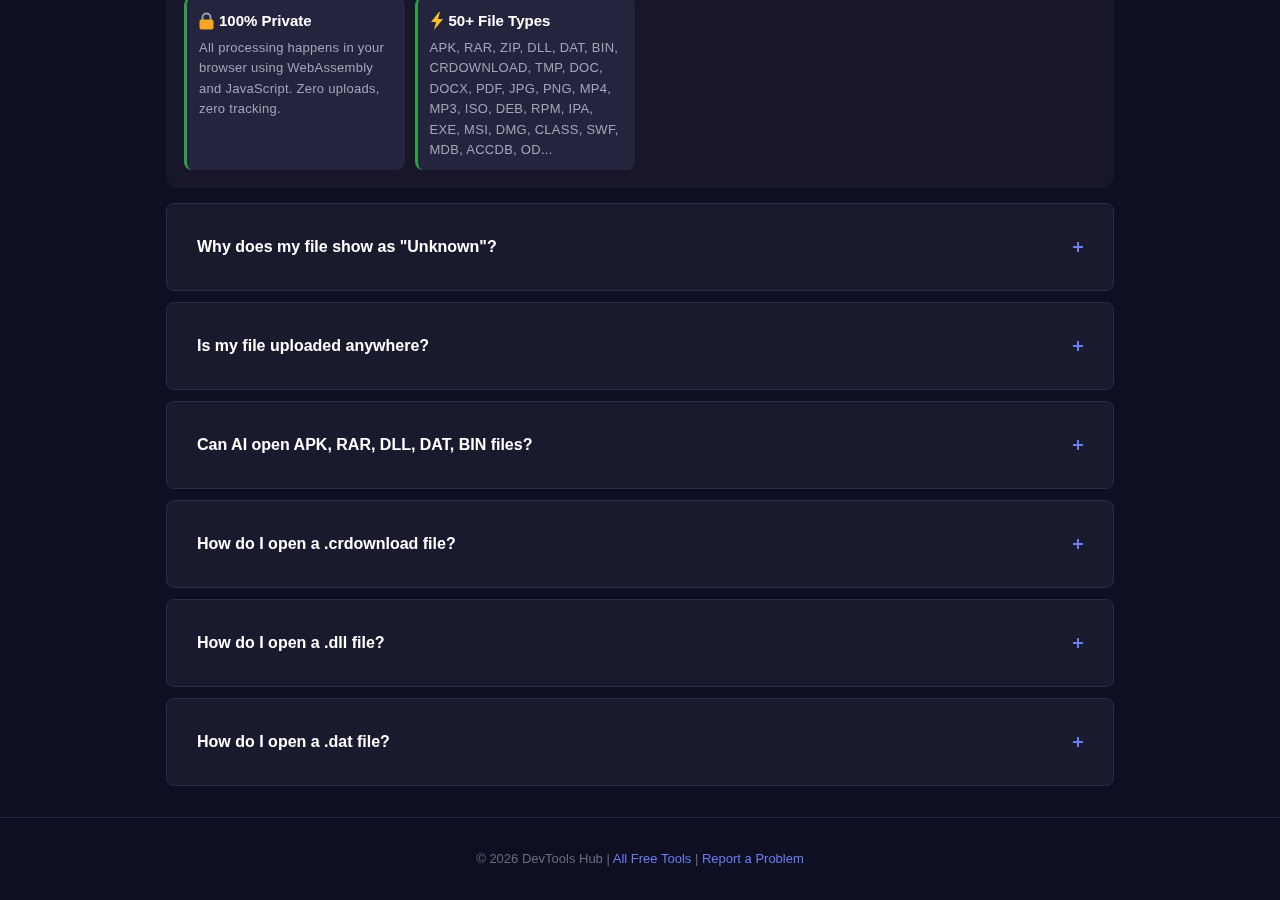 The width and height of the screenshot is (1280, 900). I want to click on footer-link: Report a Problem, so click(752, 859).